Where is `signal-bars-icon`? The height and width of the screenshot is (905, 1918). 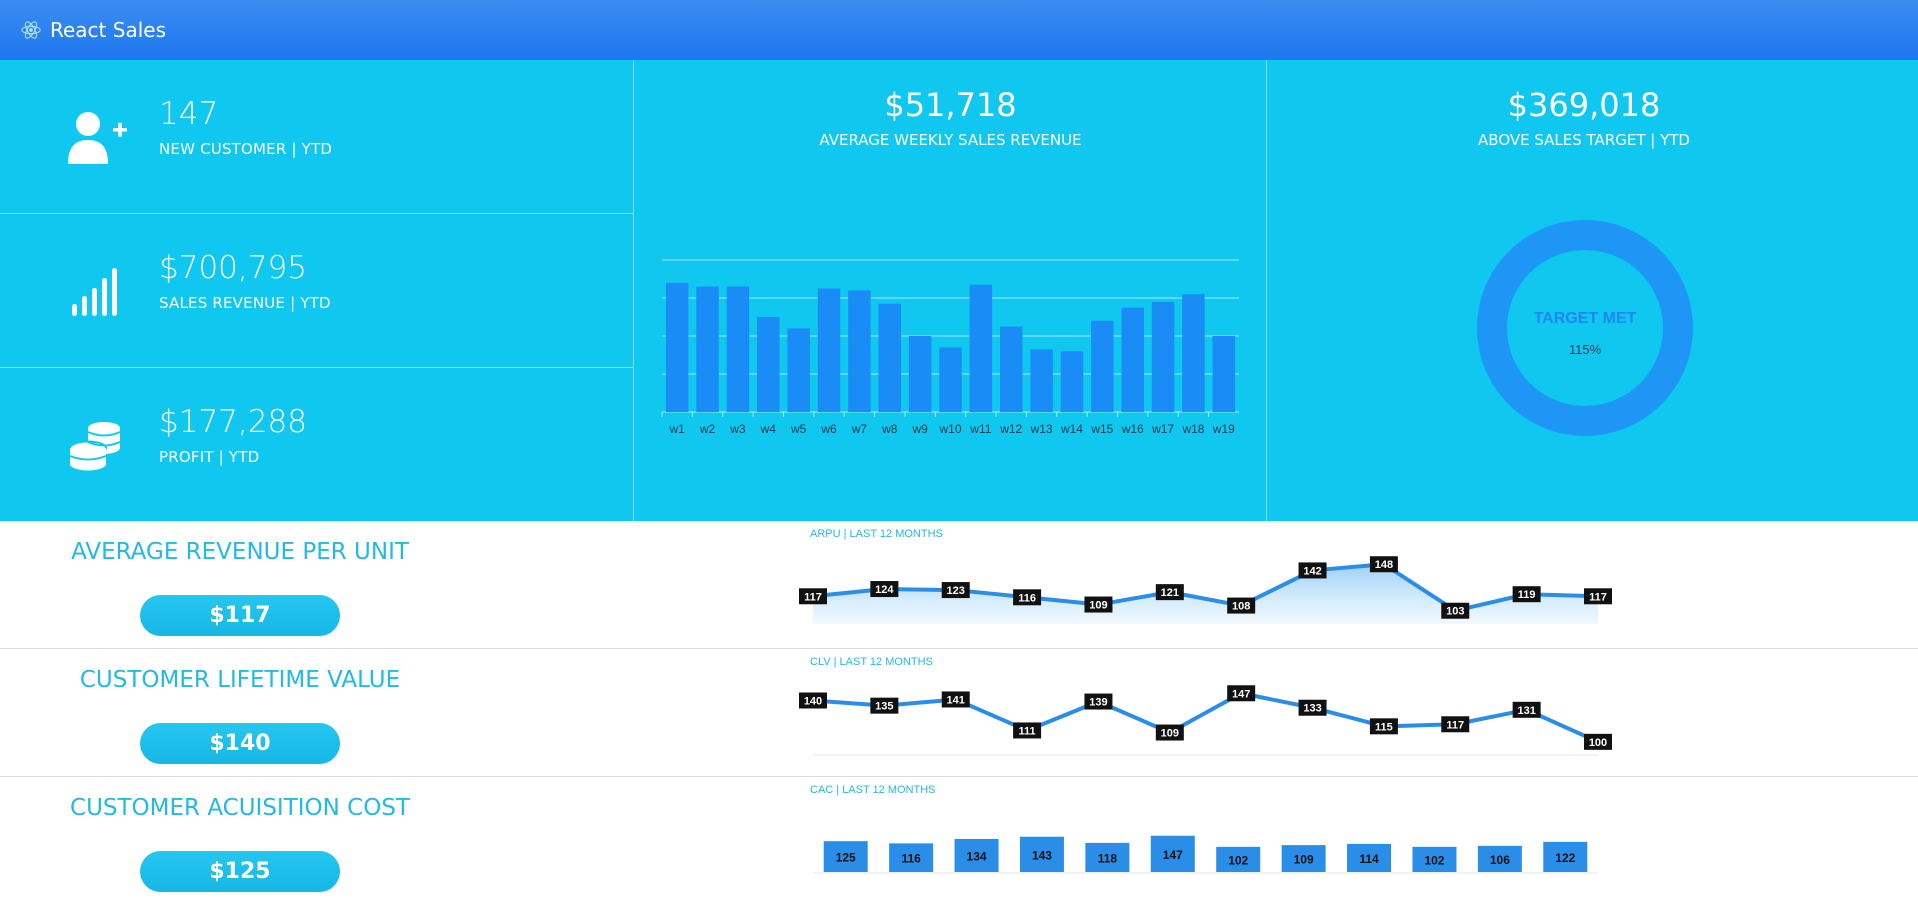
signal-bars-icon is located at coordinates (94, 292).